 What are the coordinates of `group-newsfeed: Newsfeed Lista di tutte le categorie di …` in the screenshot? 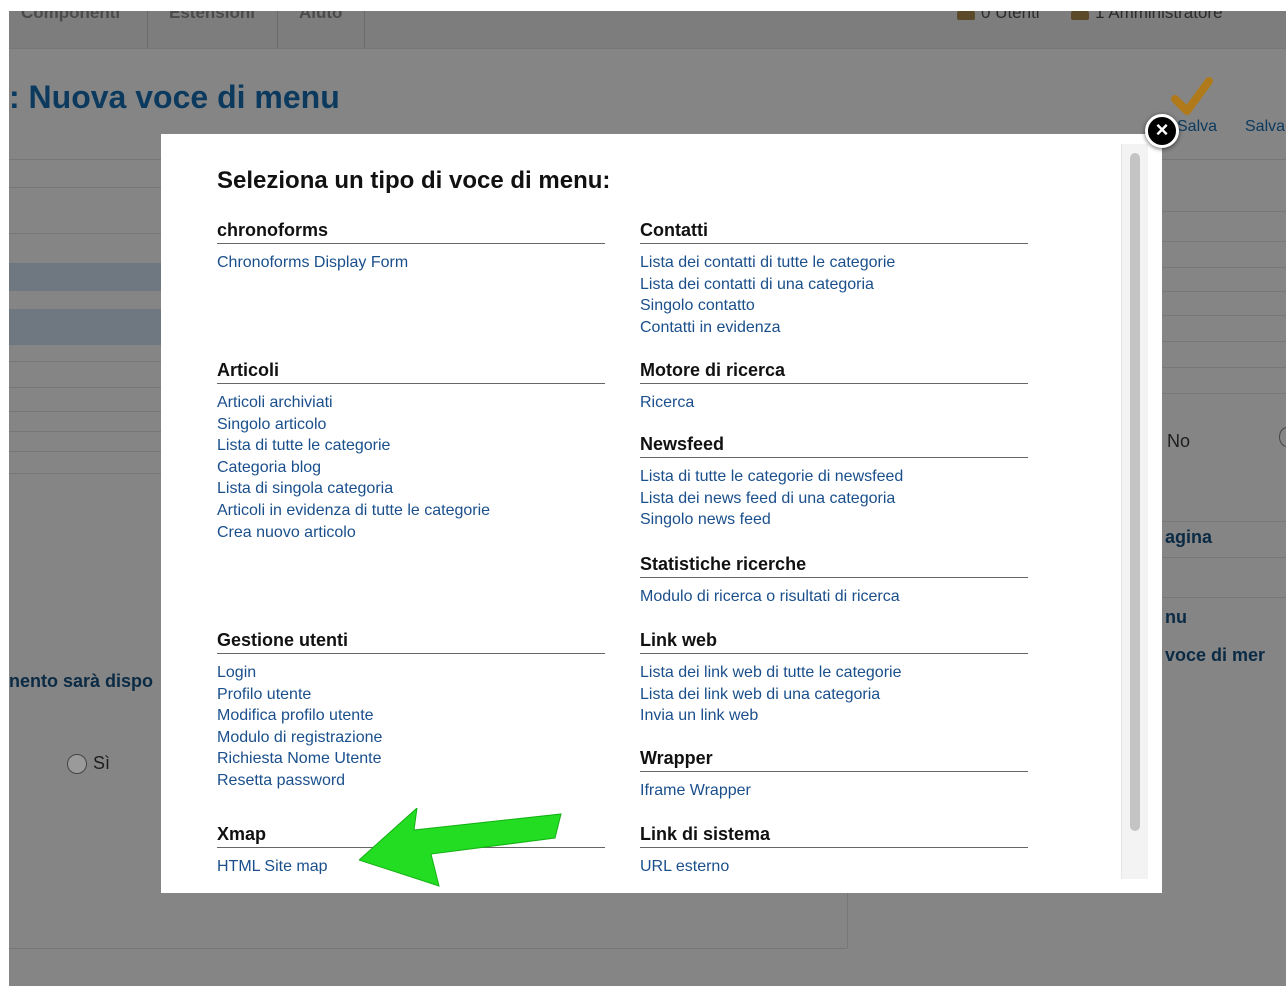 It's located at (834, 482).